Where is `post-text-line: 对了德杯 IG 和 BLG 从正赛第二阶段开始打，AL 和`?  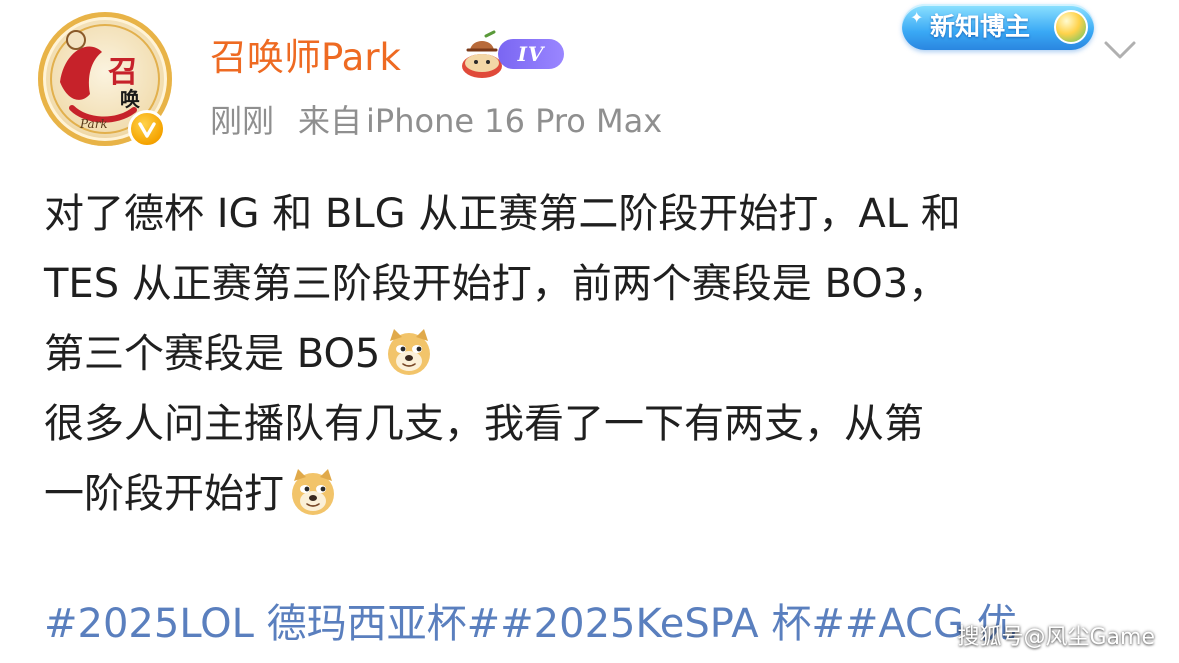 post-text-line: 对了德杯 IG 和 BLG 从正赛第二阶段开始打，AL 和 is located at coordinates (594, 214).